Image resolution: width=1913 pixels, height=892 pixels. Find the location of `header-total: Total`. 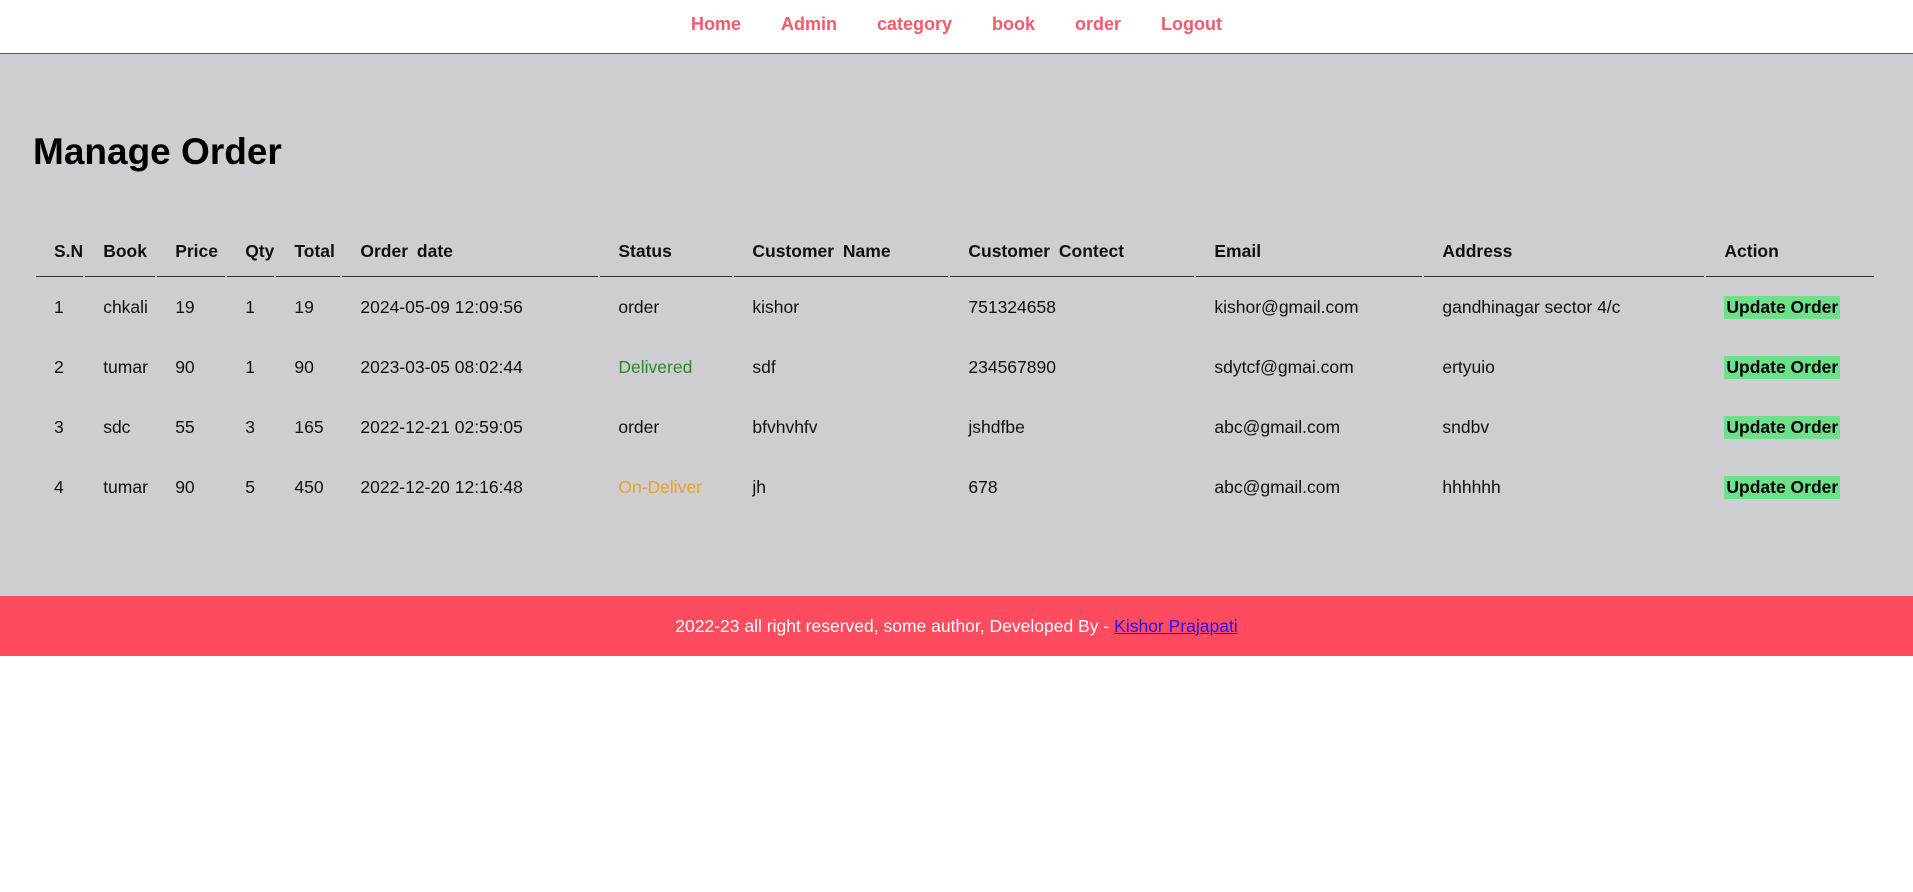

header-total: Total is located at coordinates (308, 251).